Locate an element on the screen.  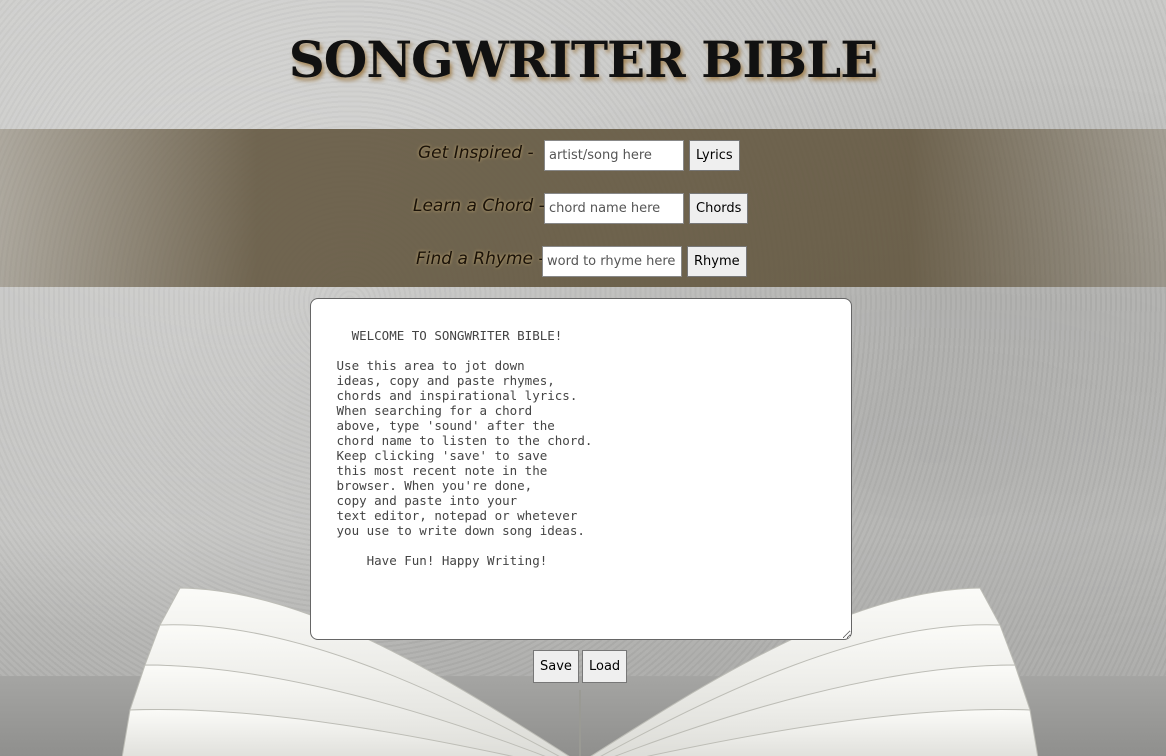
chords-button: Chords is located at coordinates (719, 208).